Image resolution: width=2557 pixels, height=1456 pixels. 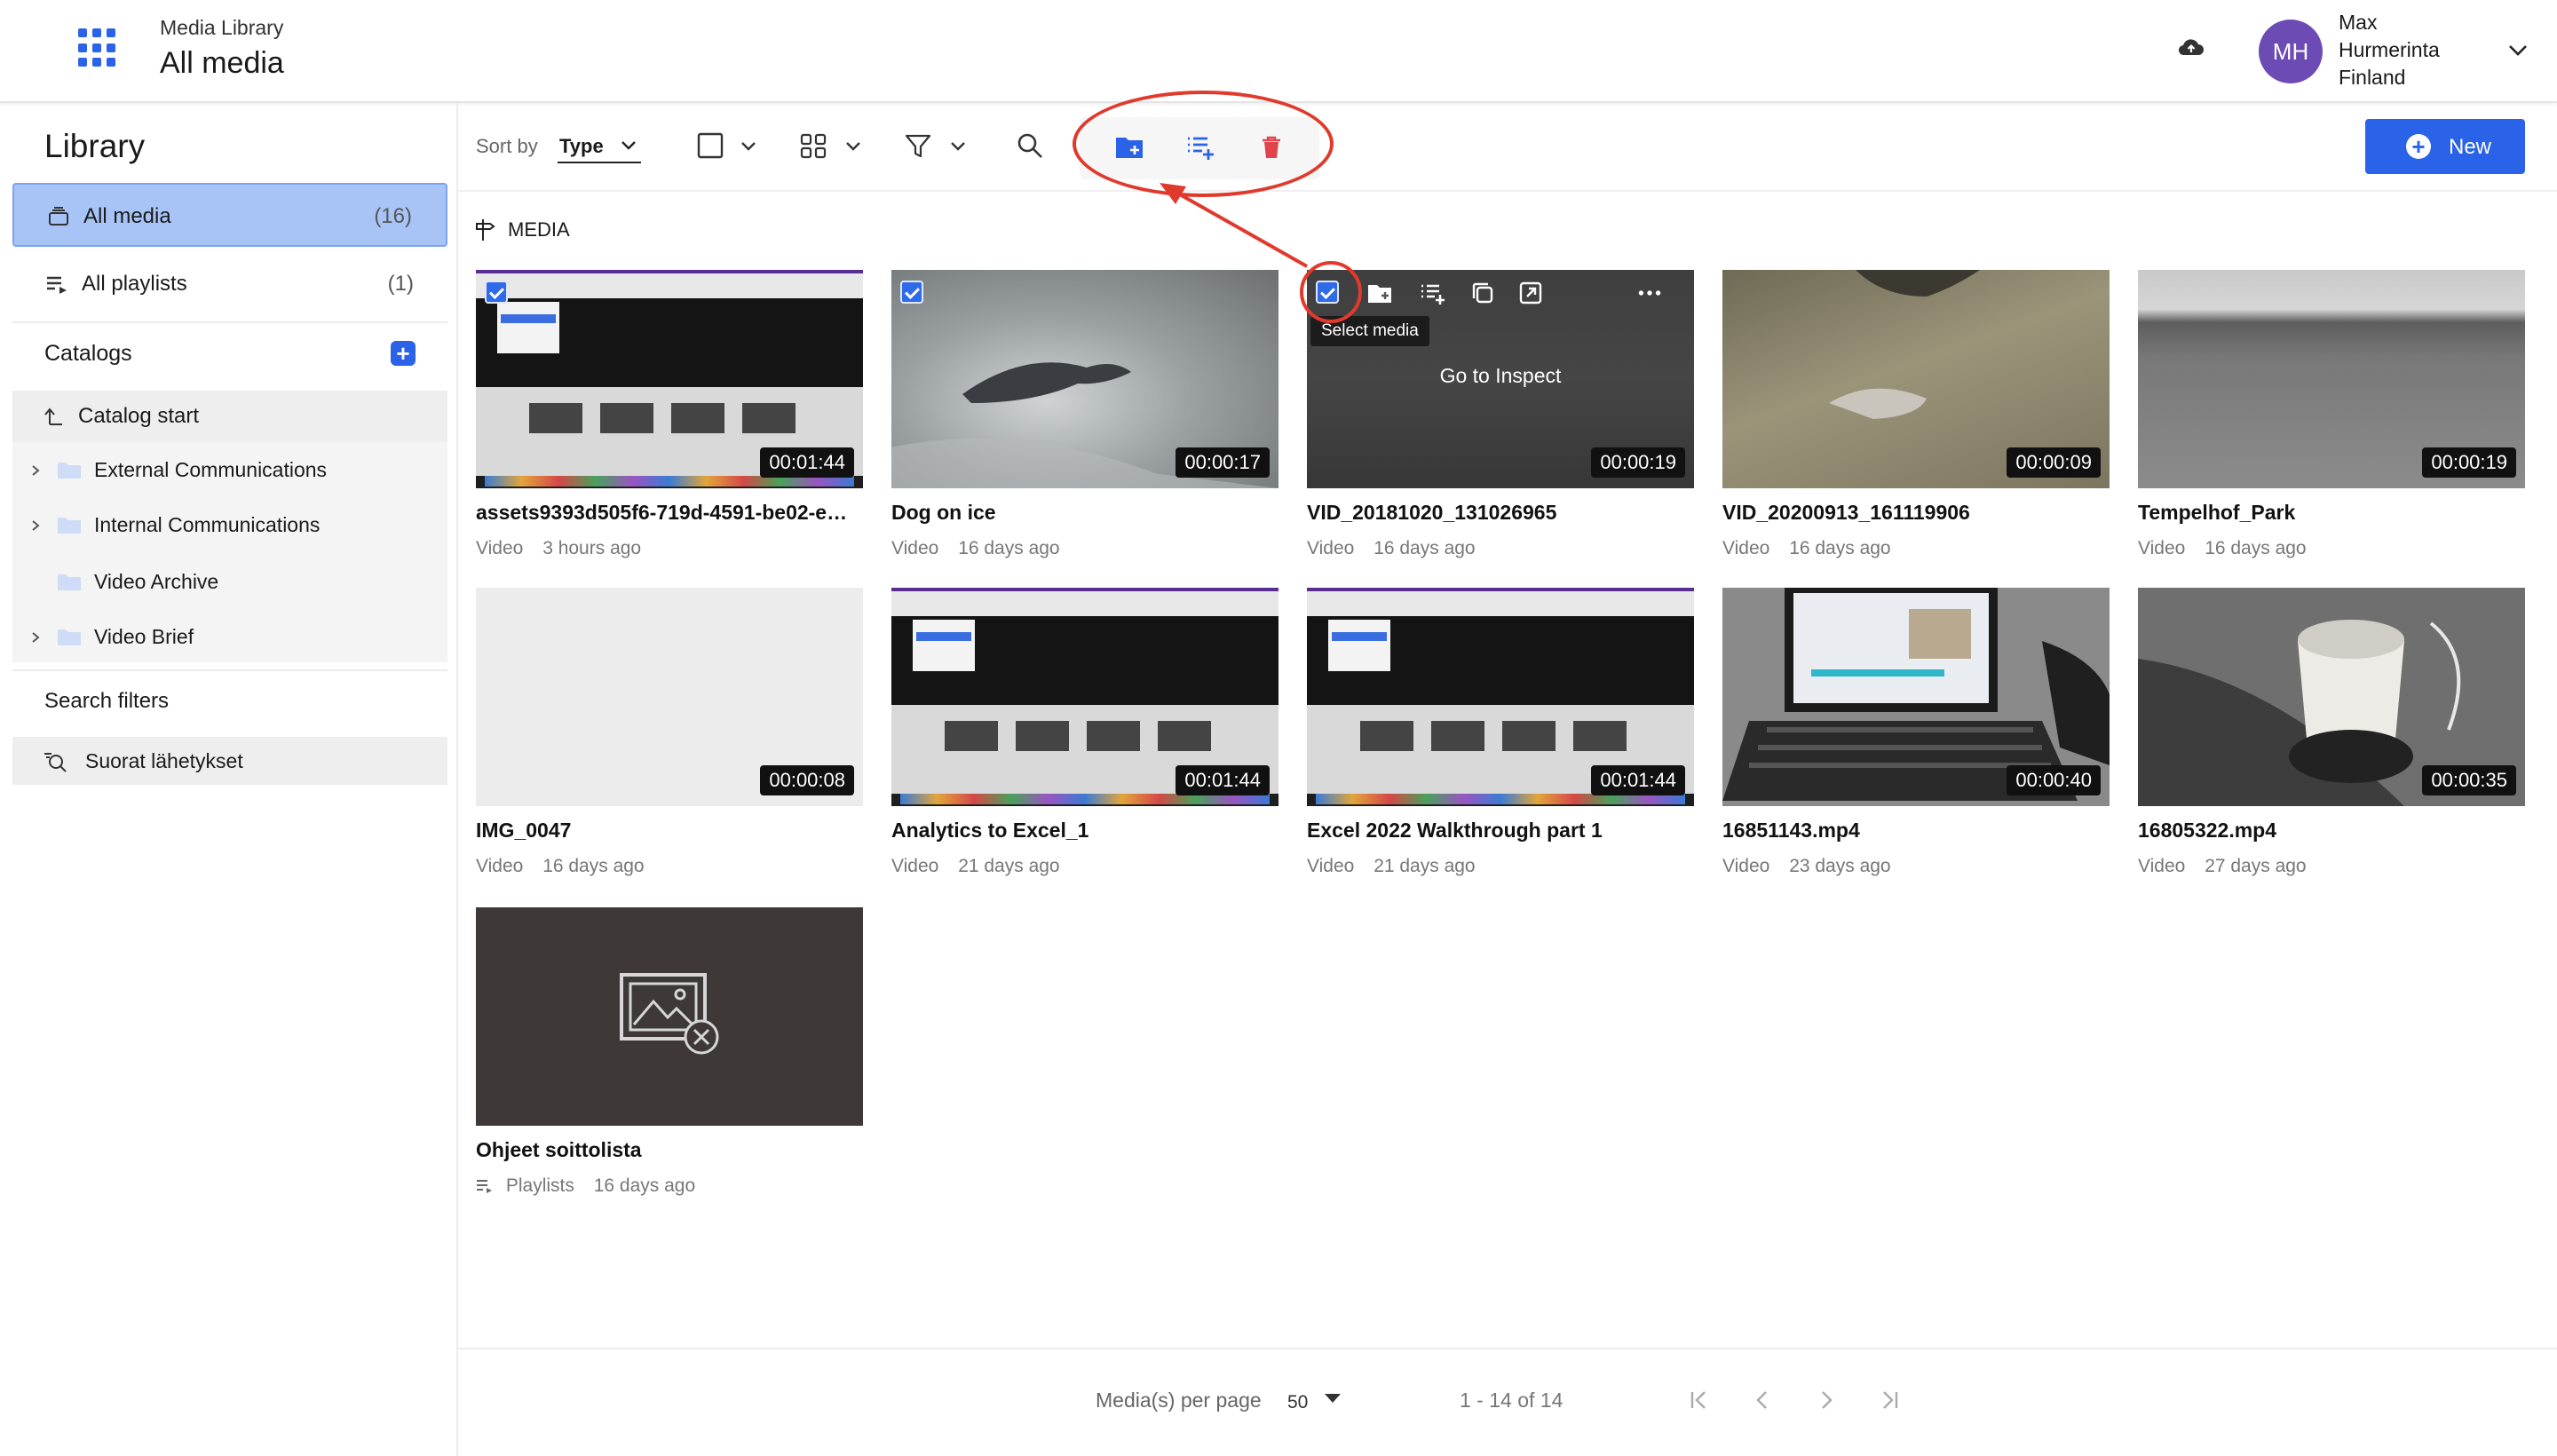 I want to click on media-card: 00:00:40 16851143.mp4 Video 23 days ago, so click(x=1916, y=739).